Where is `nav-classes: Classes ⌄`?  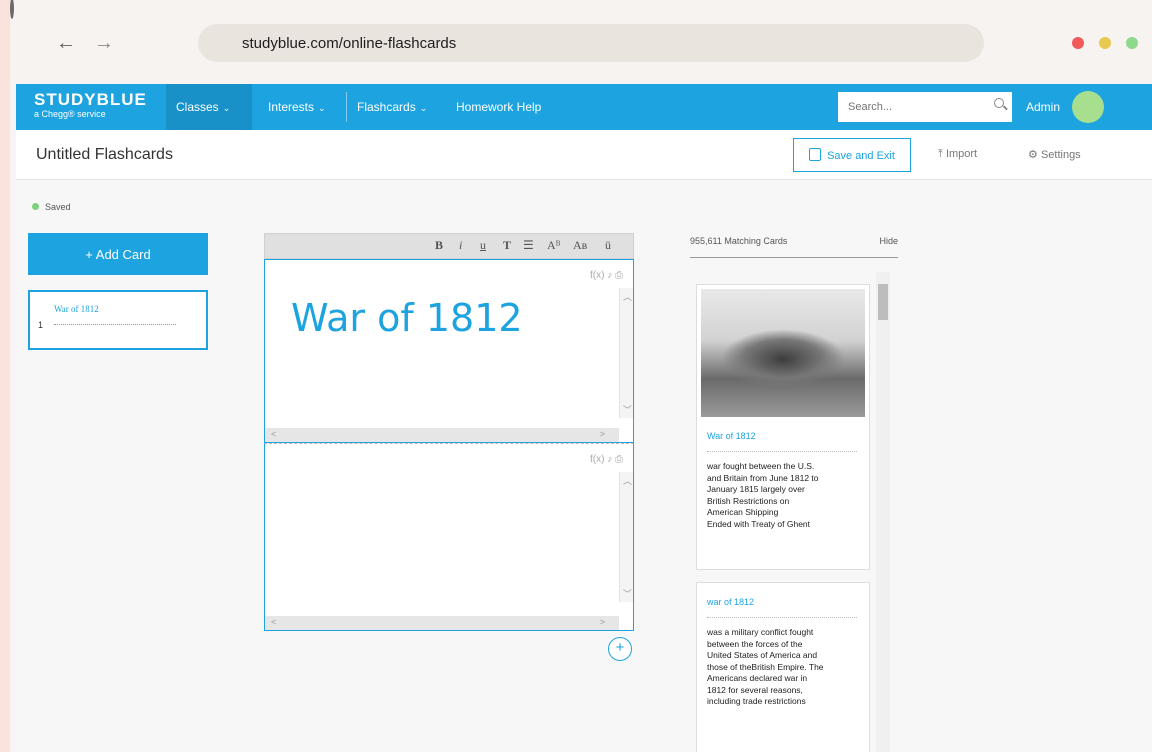
nav-classes: Classes ⌄ is located at coordinates (209, 107).